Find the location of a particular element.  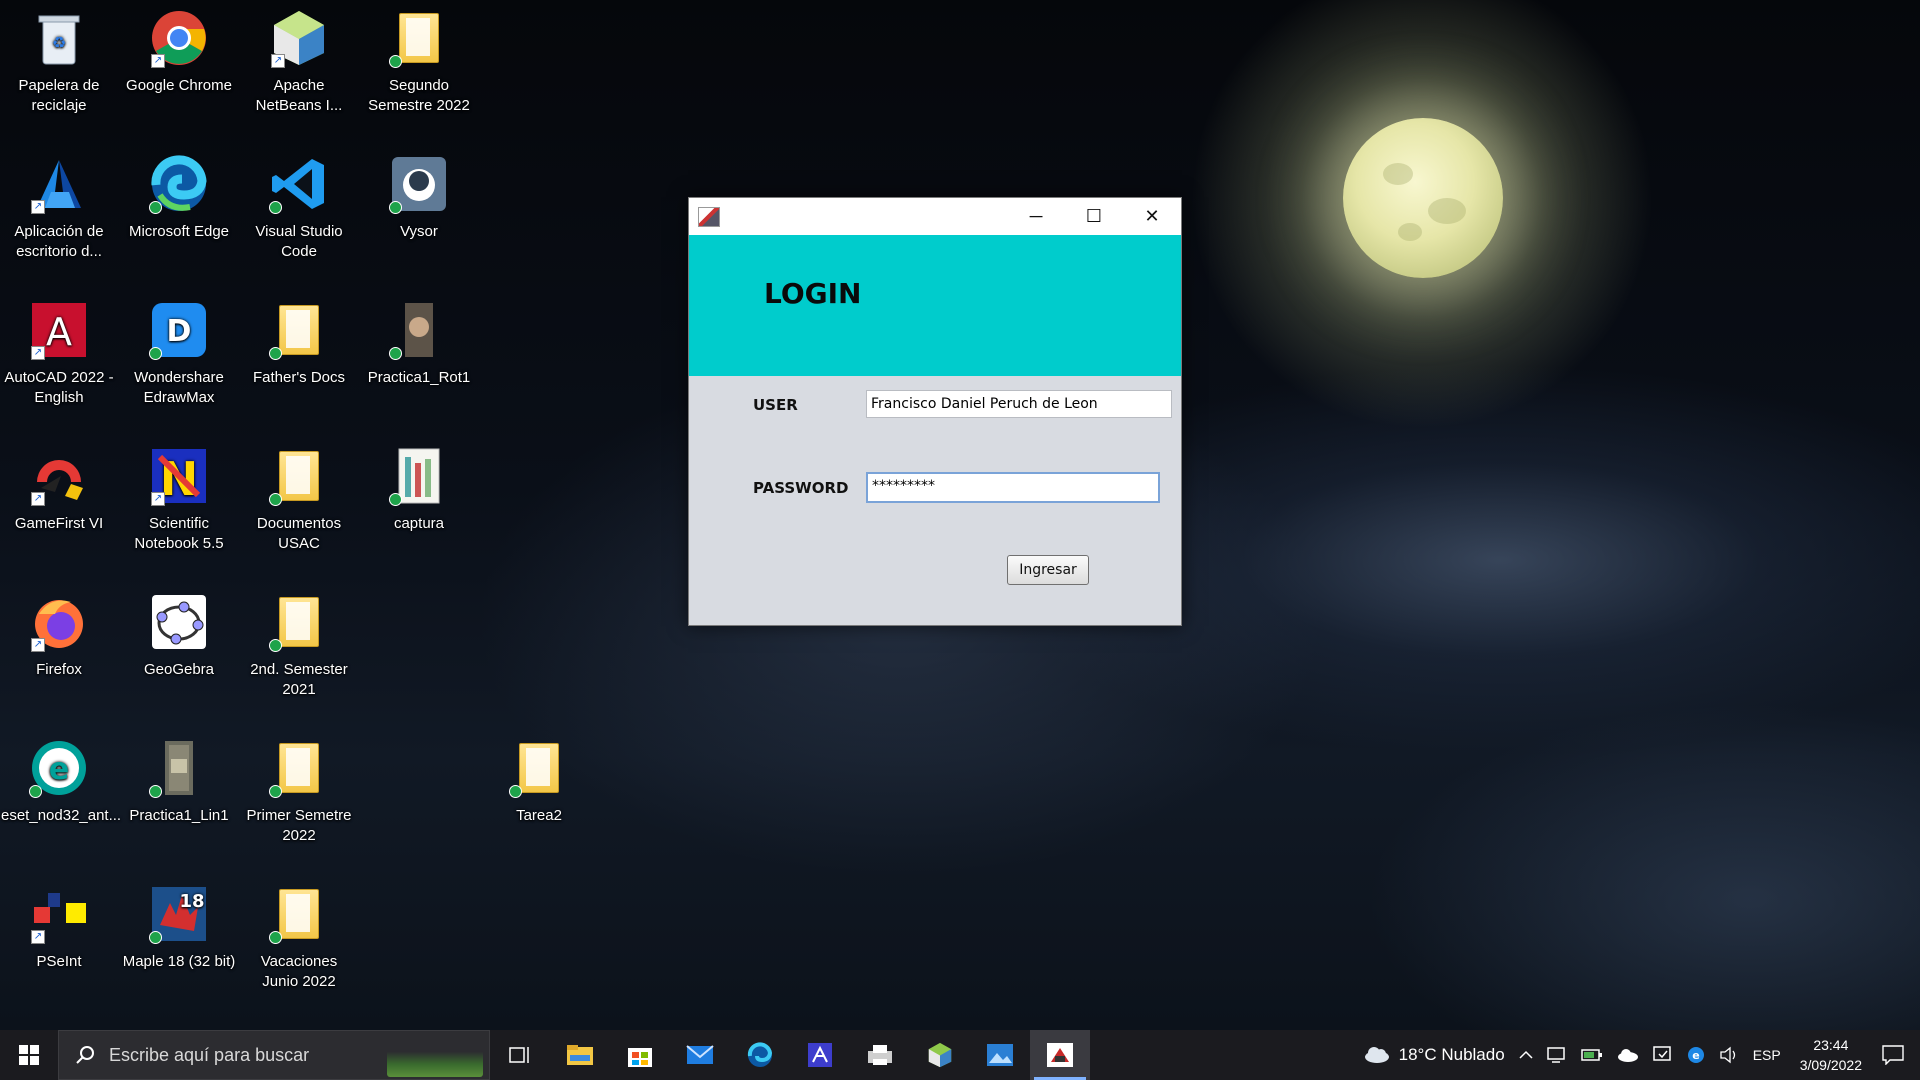

desktop-icon-autocad: A ↗ AutoCAD 2022 - English is located at coordinates (59, 354).